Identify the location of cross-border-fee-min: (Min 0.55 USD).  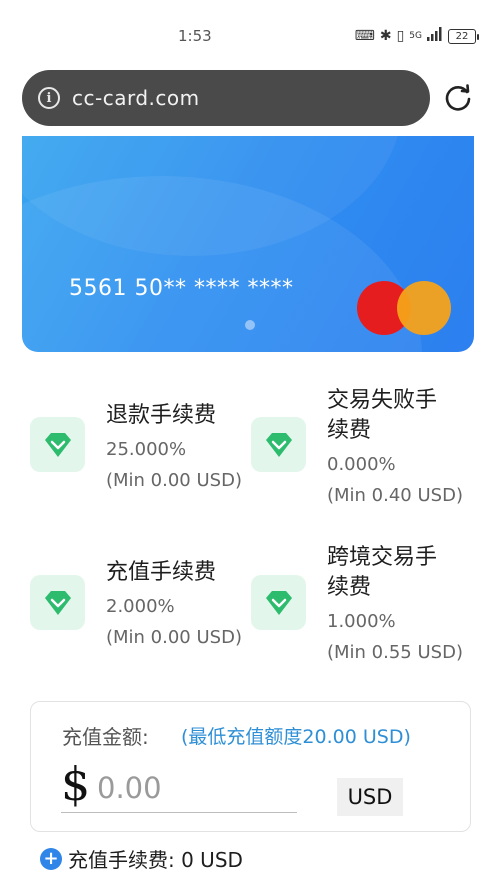
(395, 652).